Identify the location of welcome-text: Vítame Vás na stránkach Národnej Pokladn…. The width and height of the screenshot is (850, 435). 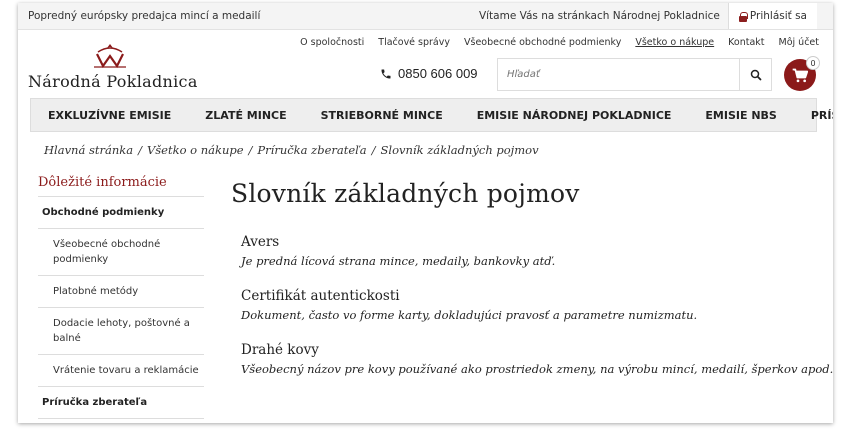
(599, 16).